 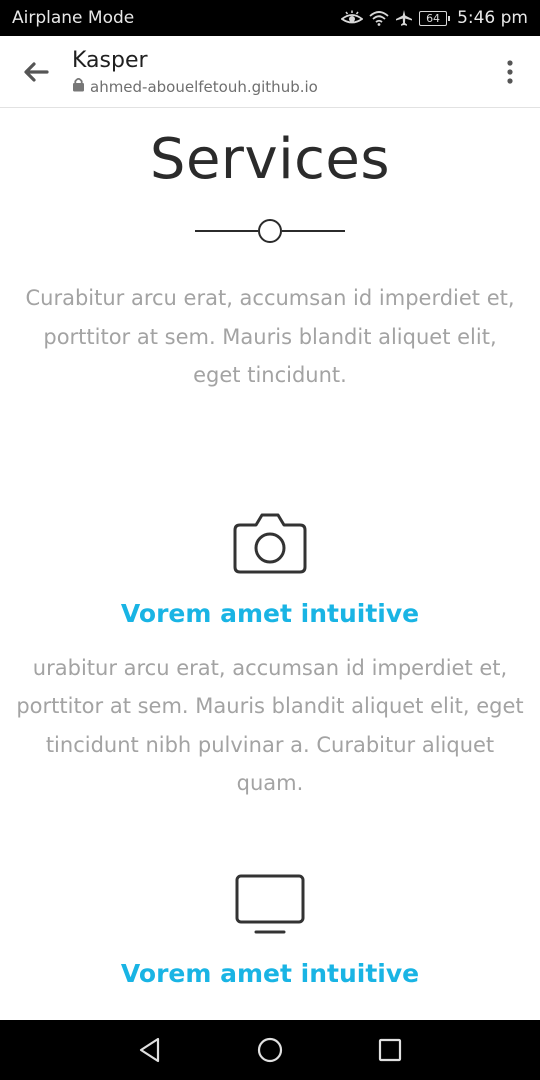 I want to click on home-circle-icon, so click(x=270, y=1050).